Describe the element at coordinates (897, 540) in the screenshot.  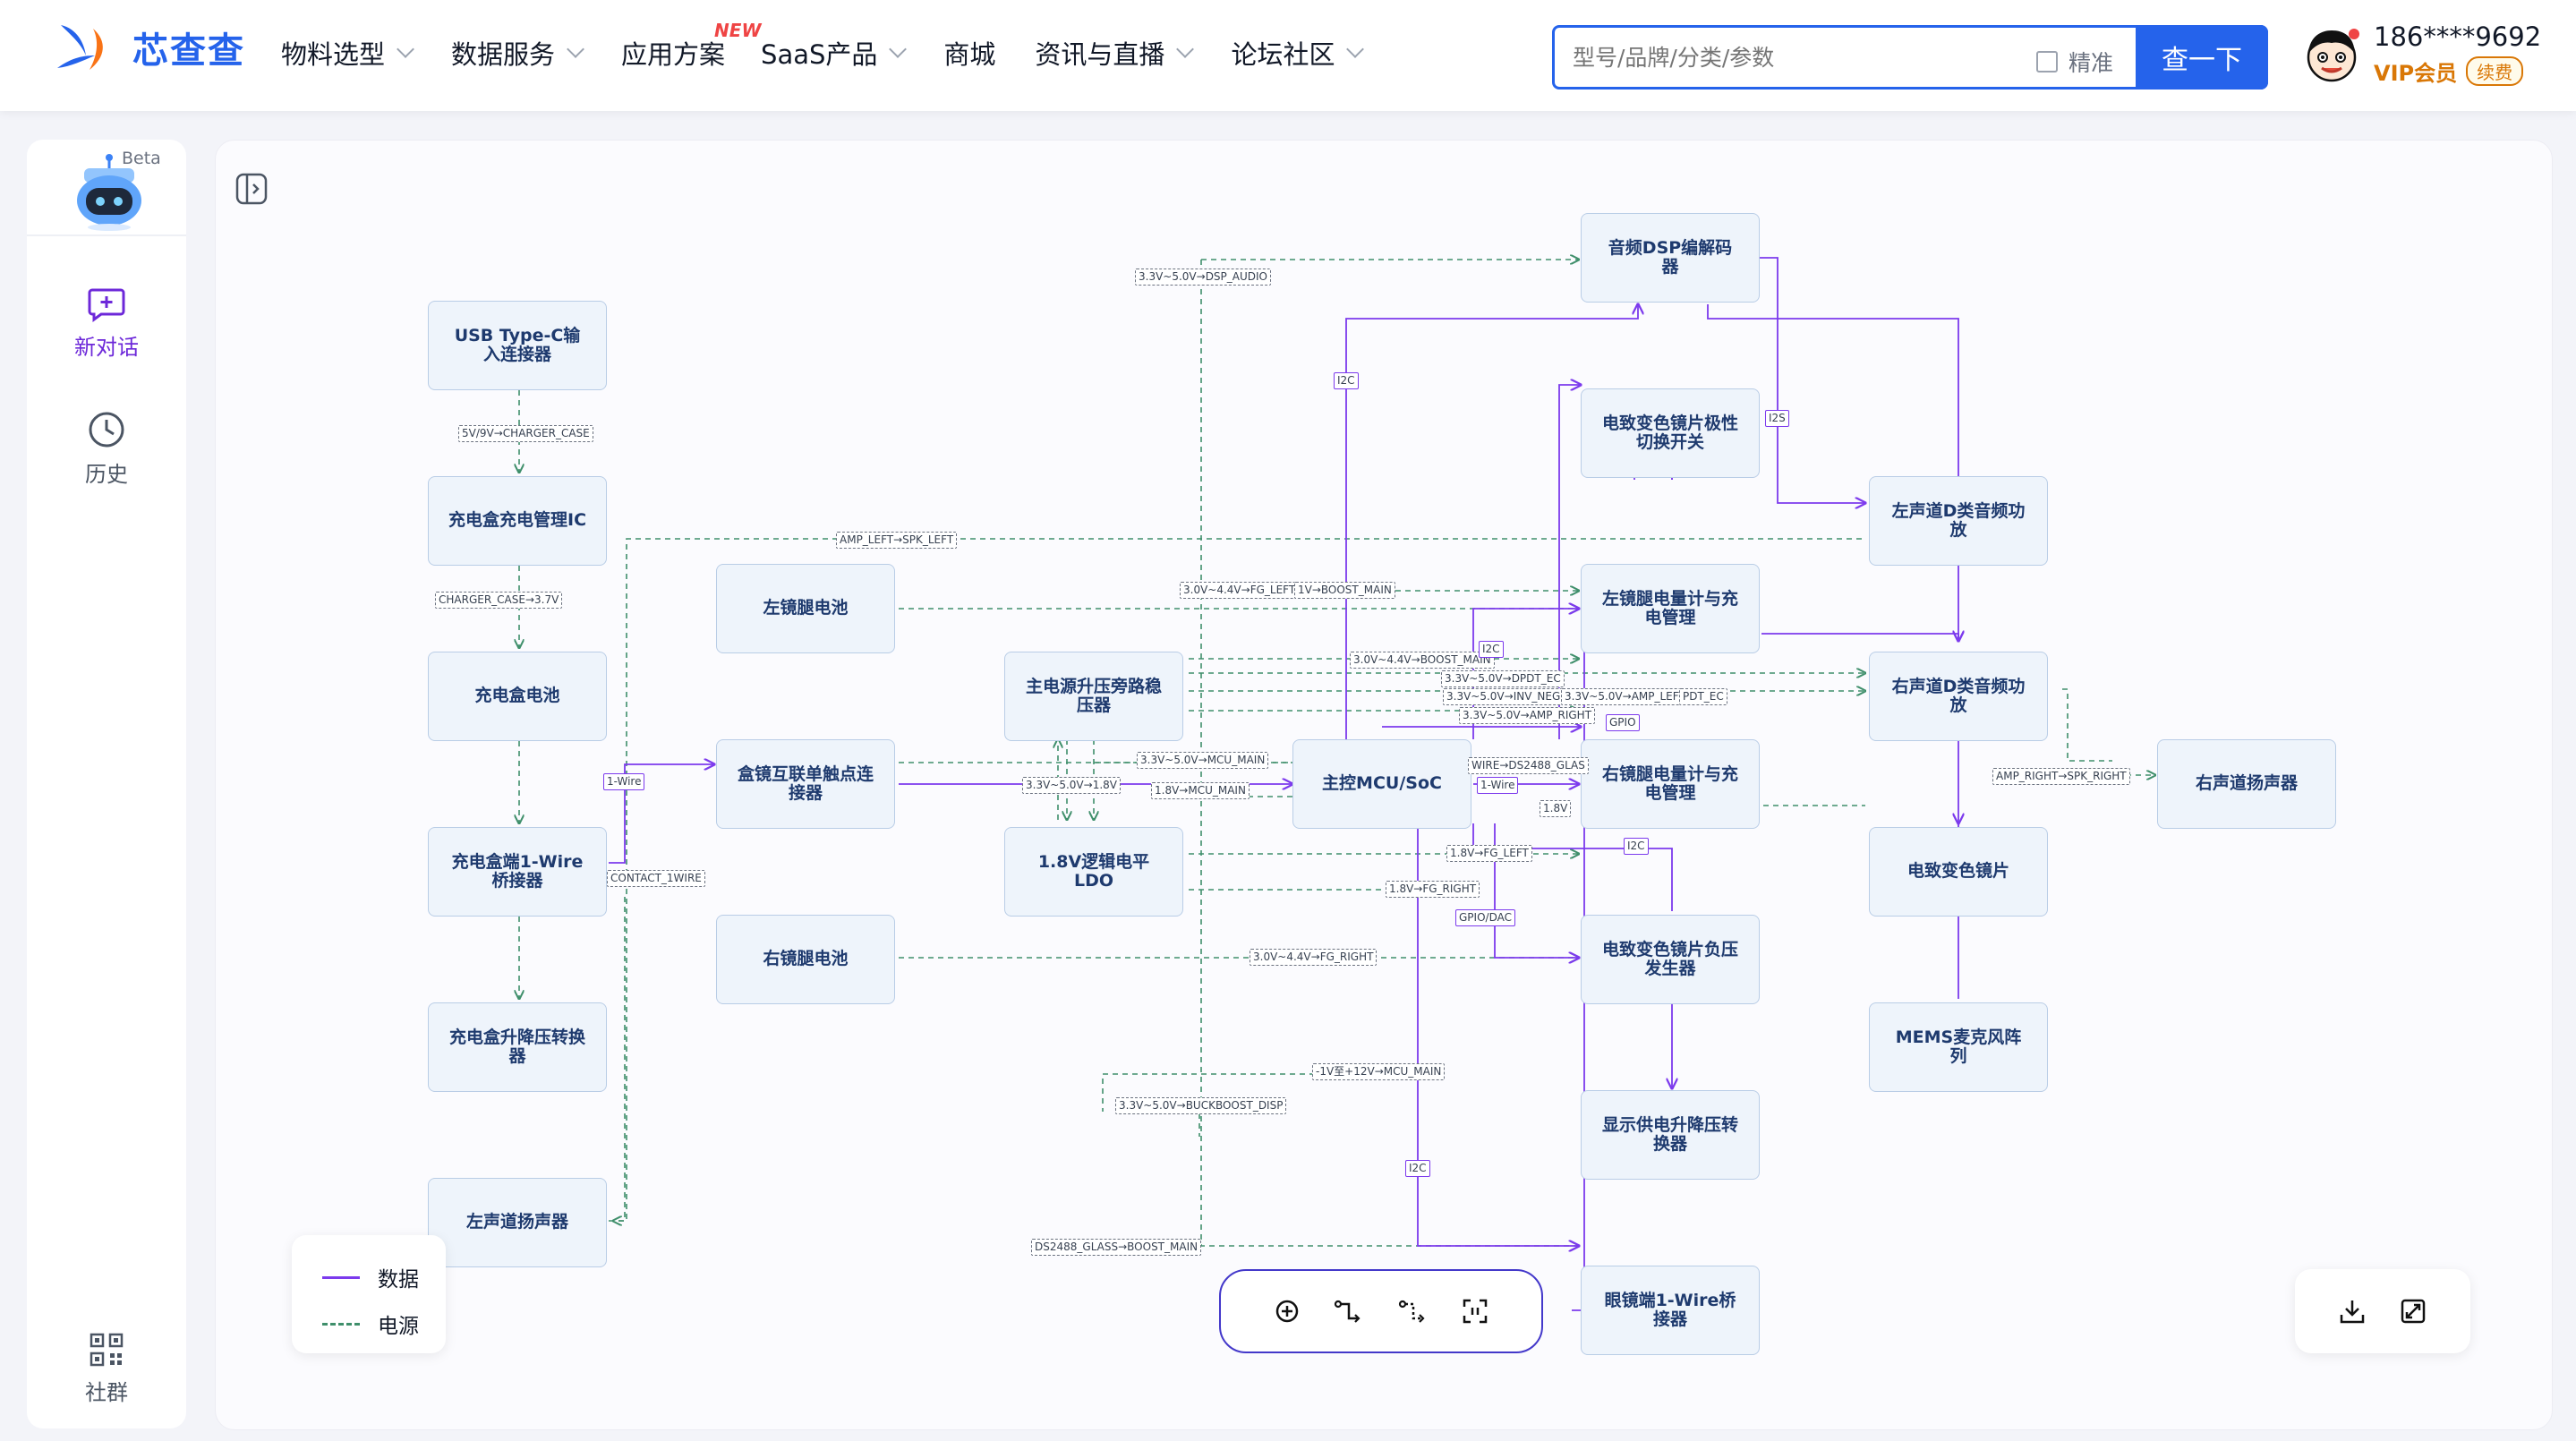
I see `edge-label: AMP_LEFT→SPK_LEFT` at that location.